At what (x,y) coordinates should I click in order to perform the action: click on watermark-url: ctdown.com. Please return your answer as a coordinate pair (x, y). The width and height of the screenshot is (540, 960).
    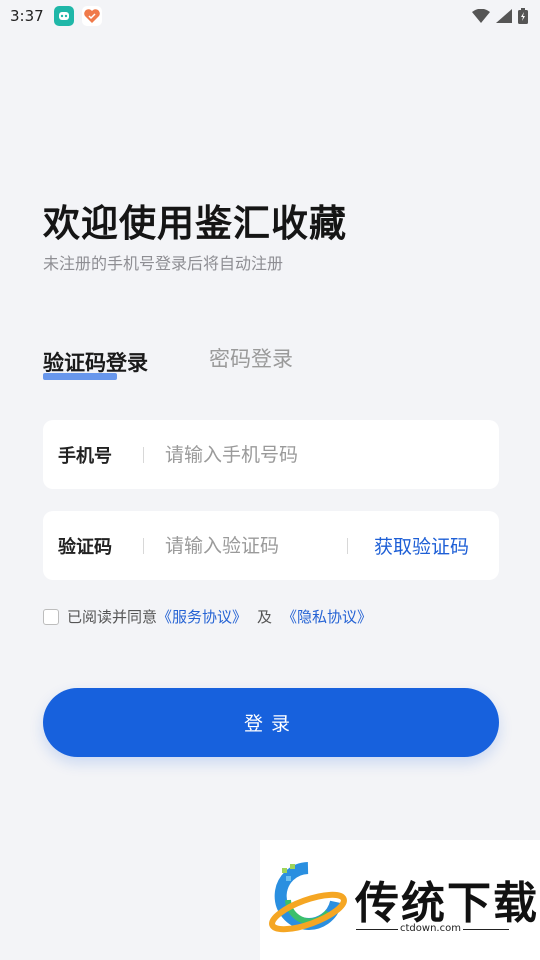
    Looking at the image, I should click on (430, 928).